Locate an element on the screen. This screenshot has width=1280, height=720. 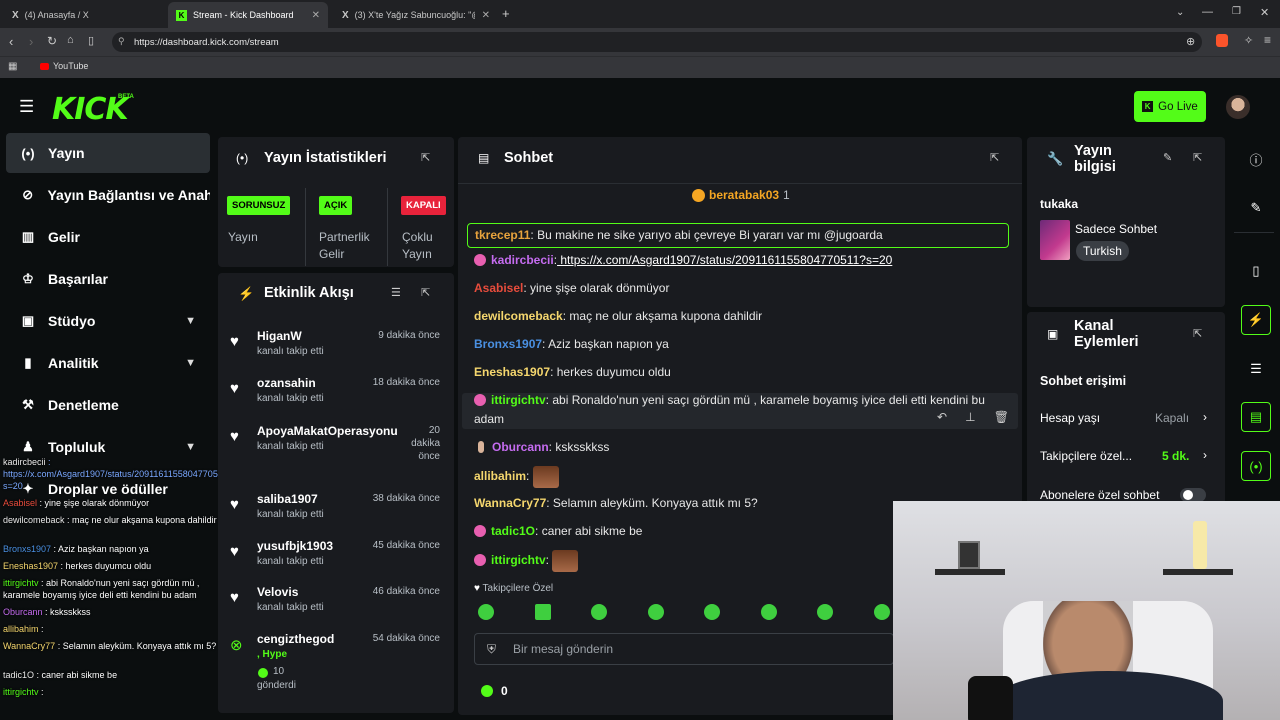
chat-message: allibahim: is located at coordinates (744, 477).